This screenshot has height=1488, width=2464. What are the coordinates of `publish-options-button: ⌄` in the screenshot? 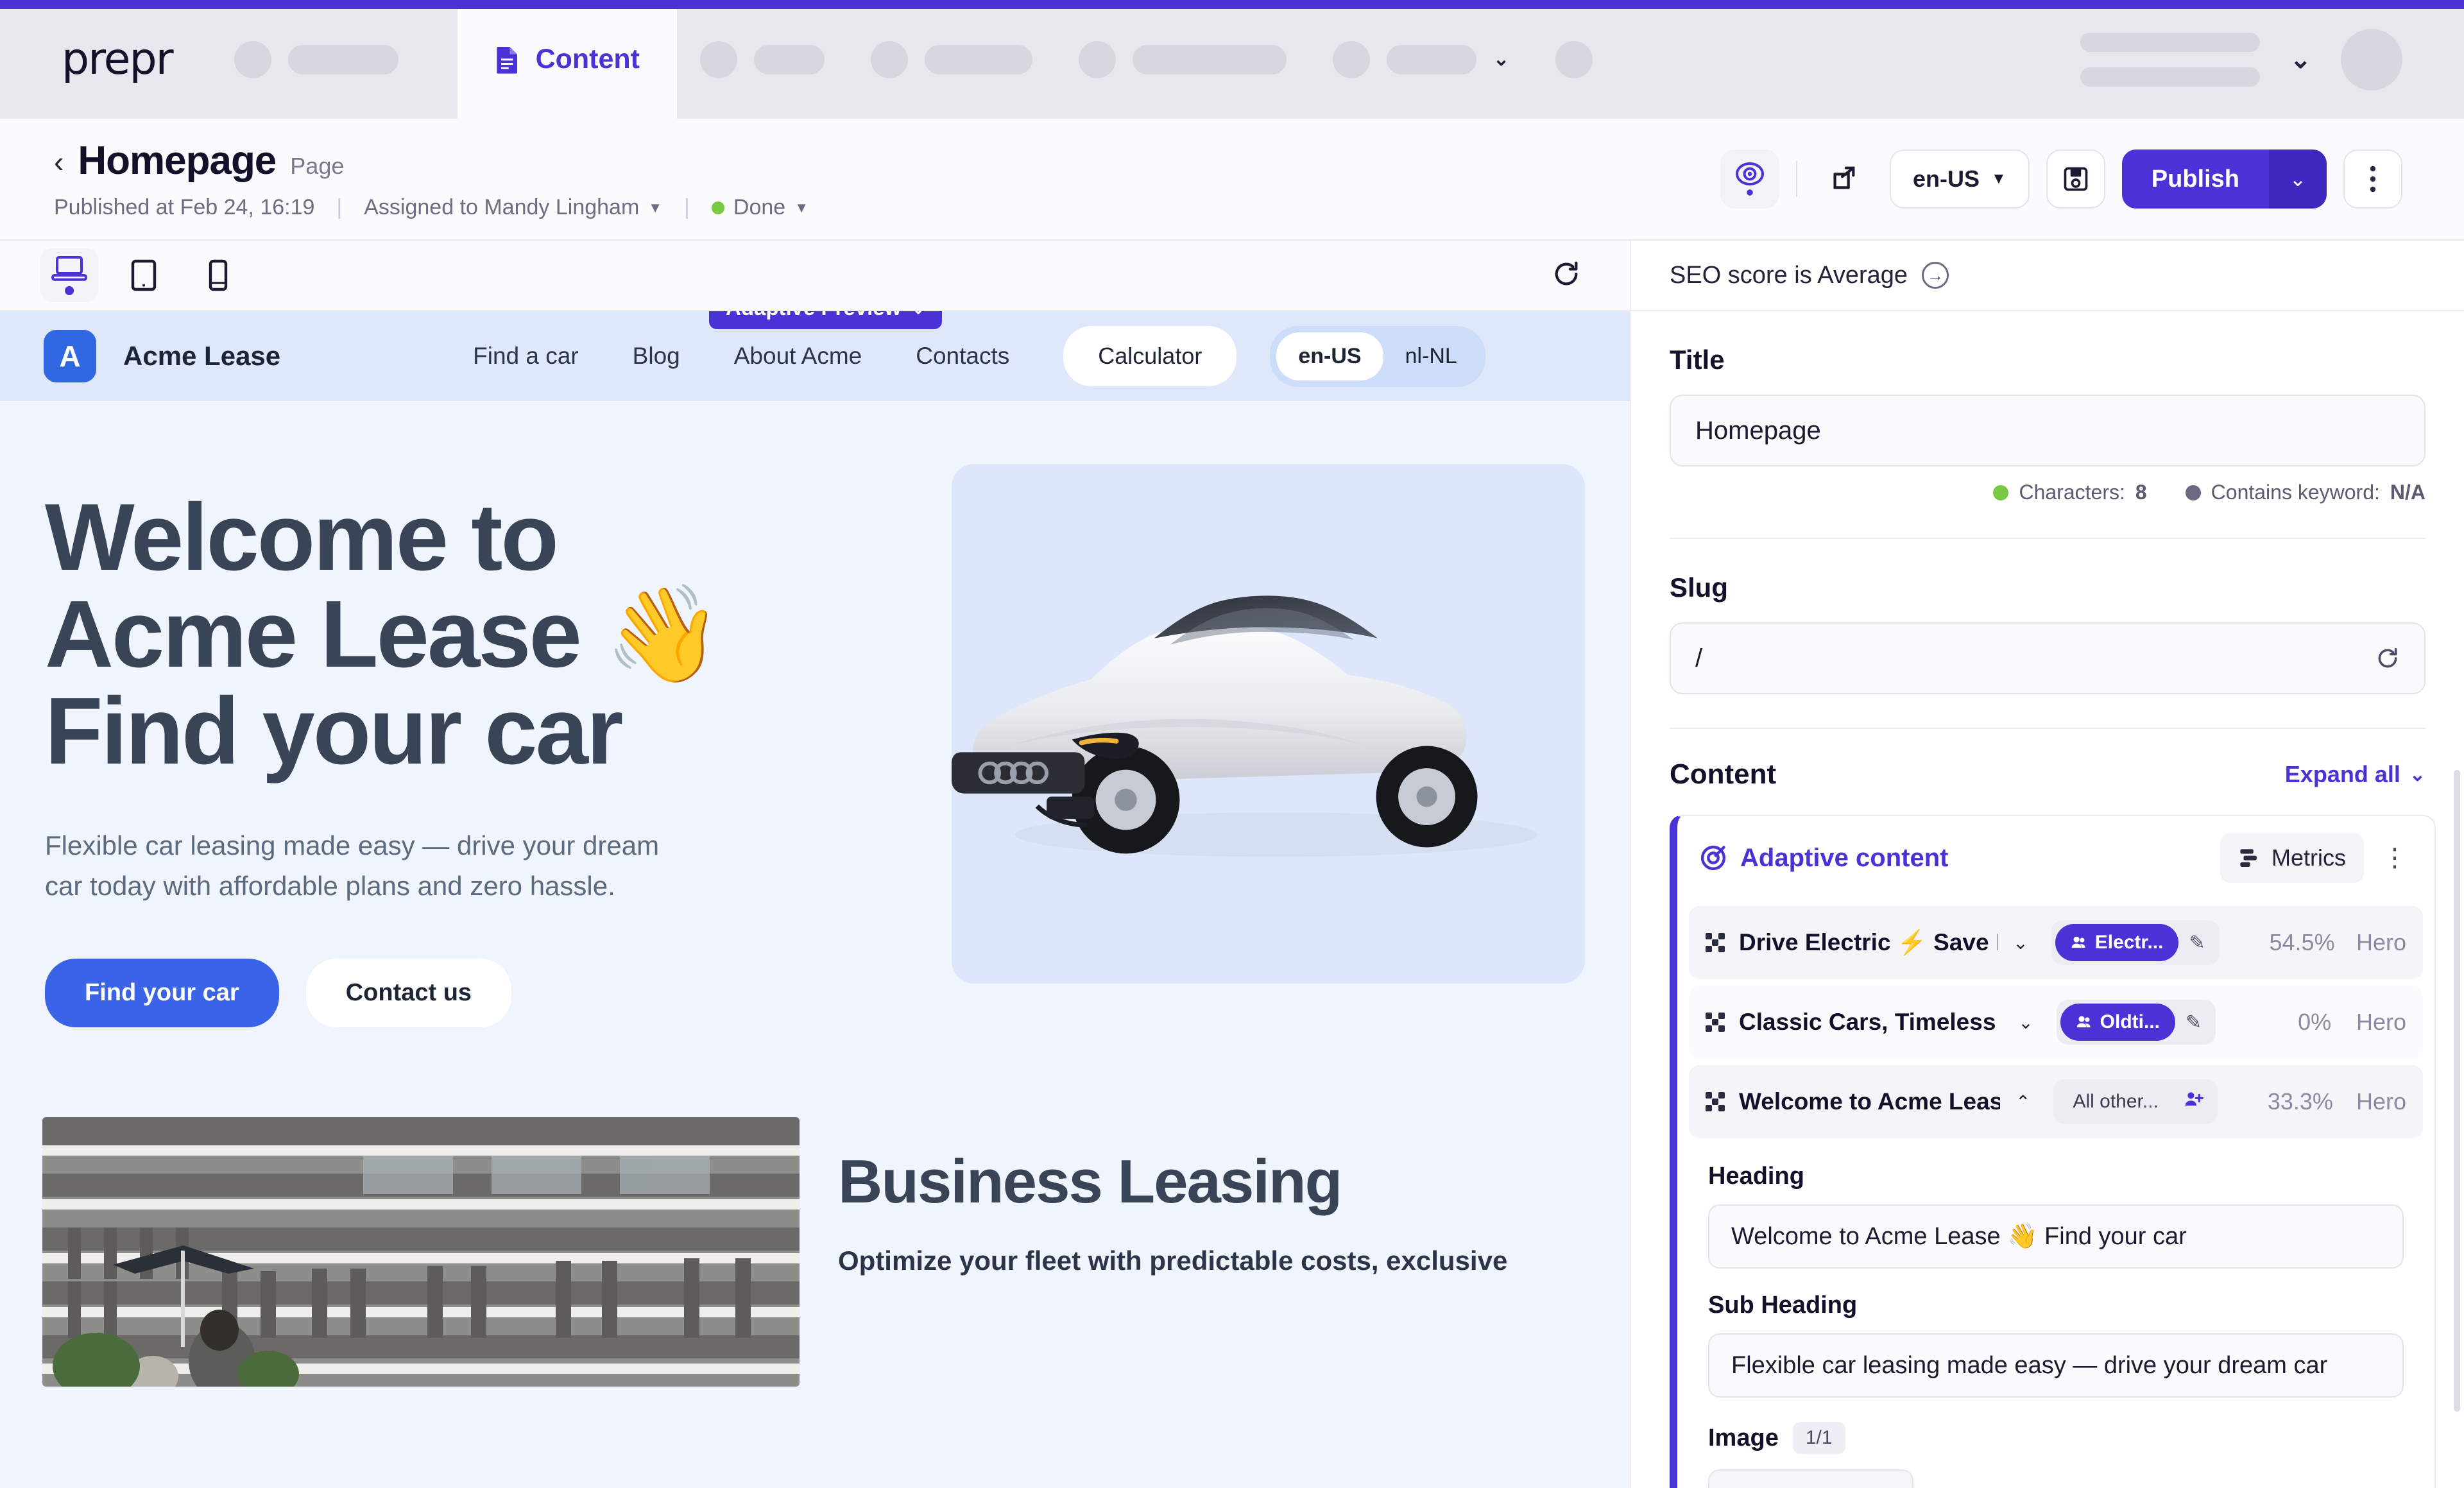 It's located at (2298, 179).